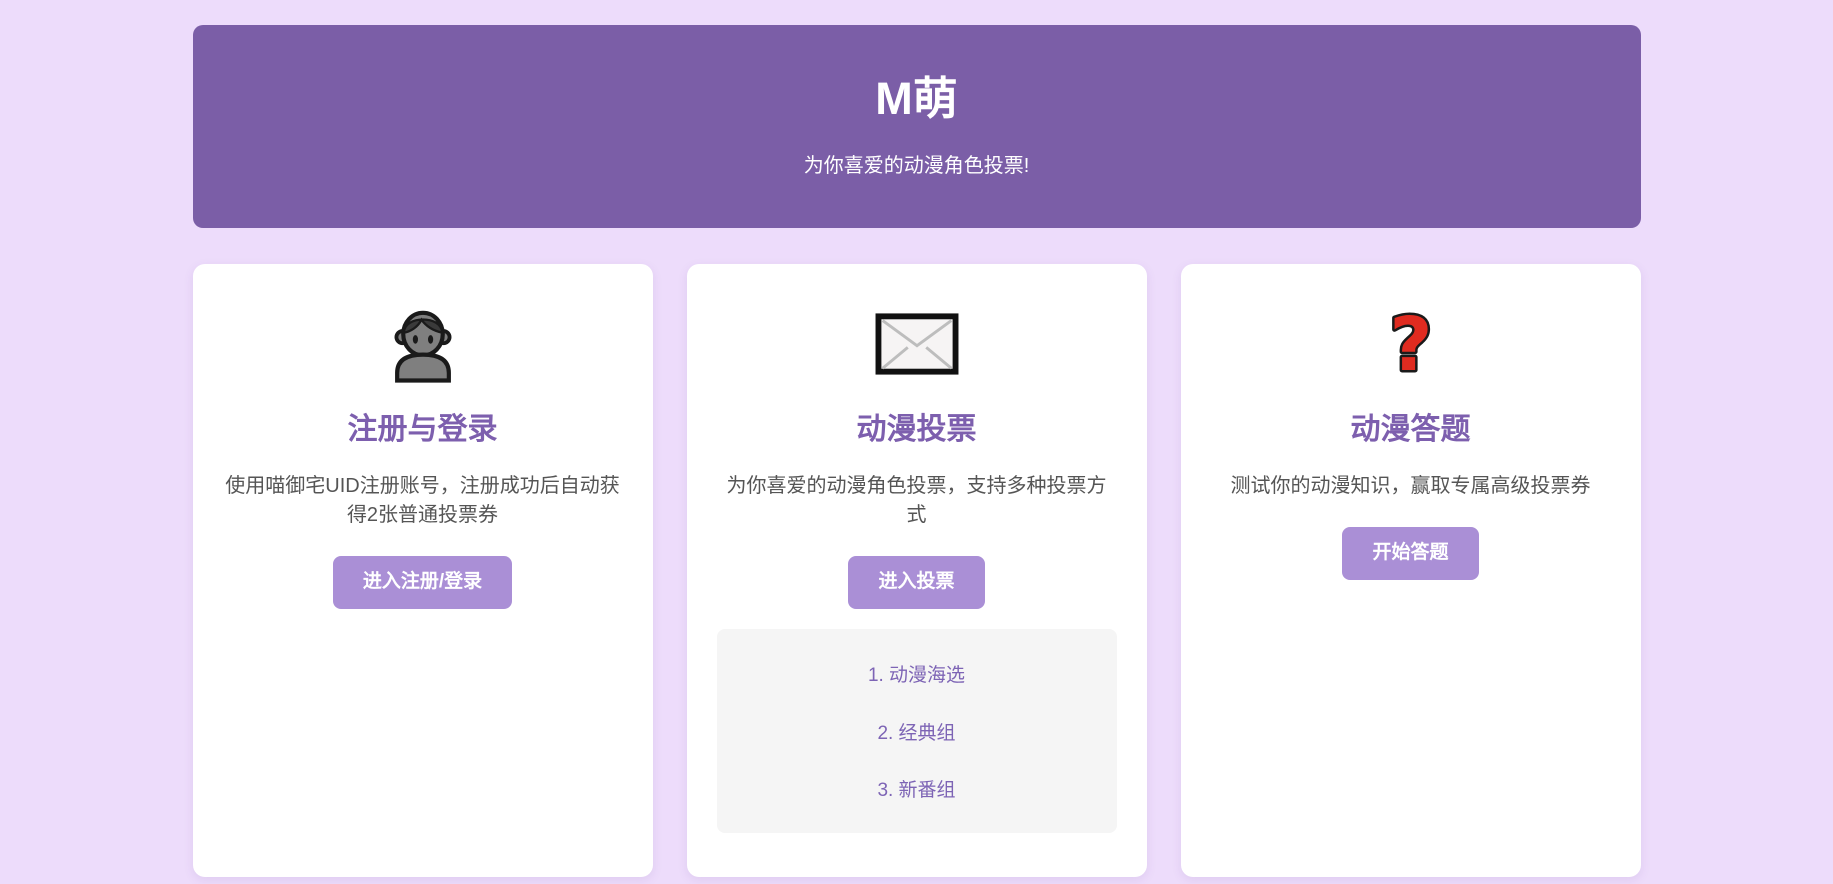 This screenshot has width=1833, height=884. I want to click on card-description: 测试你的动漫知识，赢取专属高级投票券, so click(1410, 486).